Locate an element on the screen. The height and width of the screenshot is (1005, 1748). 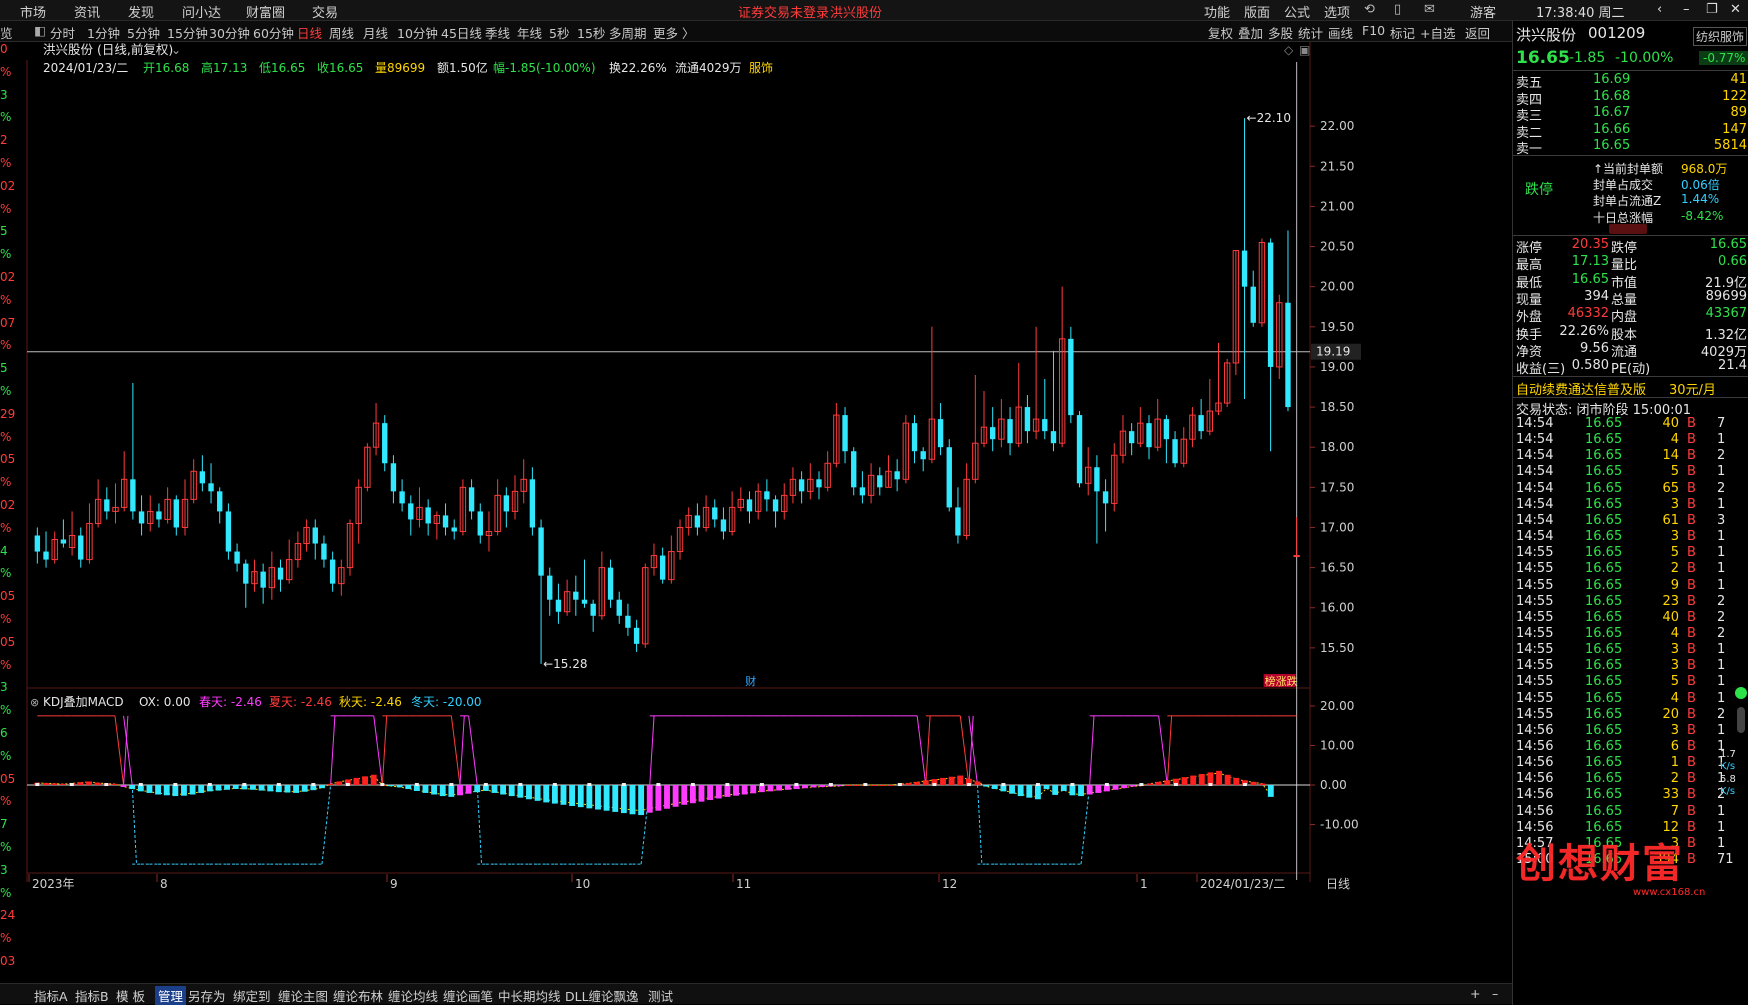
chart-tool-button: 复权 is located at coordinates (1220, 32).